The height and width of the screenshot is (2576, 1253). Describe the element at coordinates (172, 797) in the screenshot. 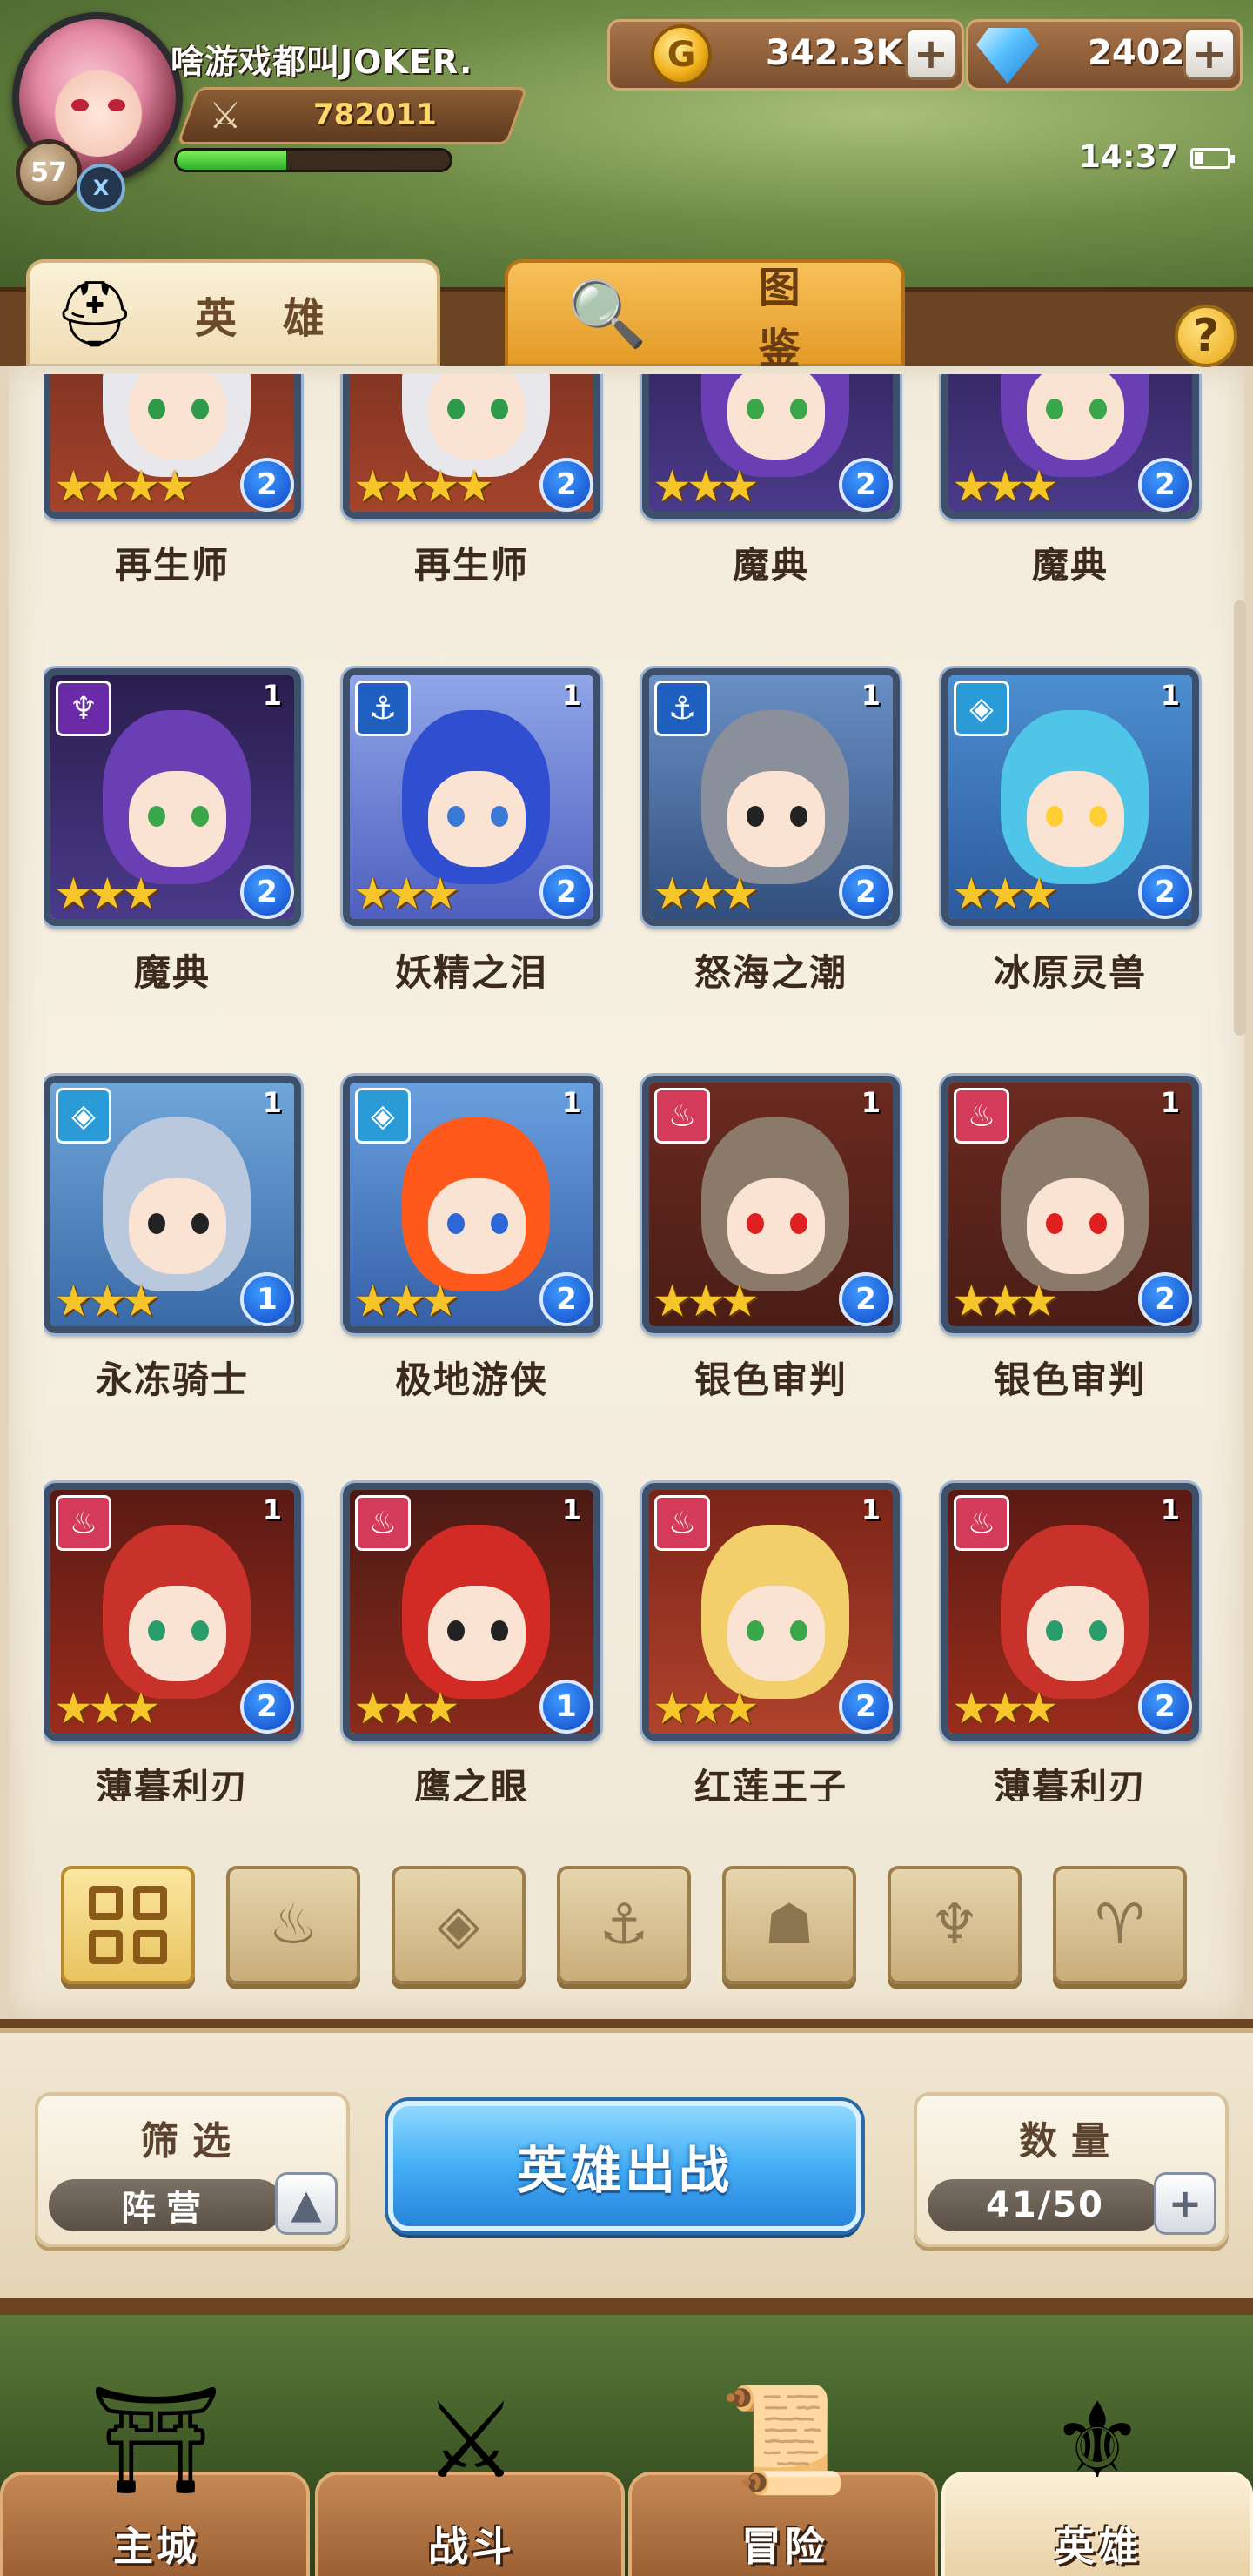

I see `hero-portrait: ♆ 1 ★★★ 2` at that location.